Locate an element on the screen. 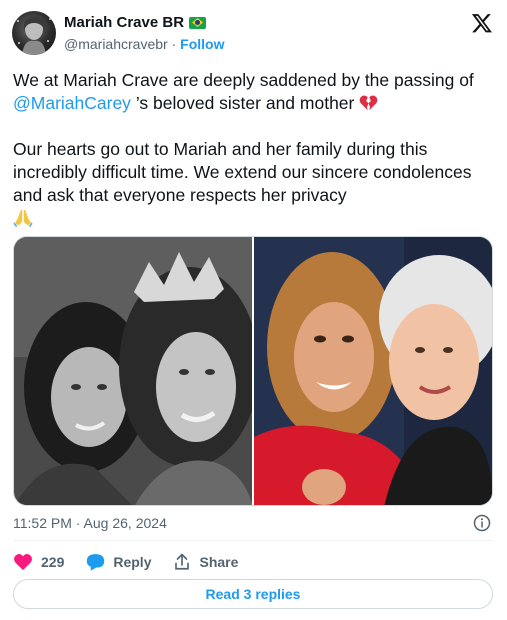  broken-heart-icon is located at coordinates (368, 103).